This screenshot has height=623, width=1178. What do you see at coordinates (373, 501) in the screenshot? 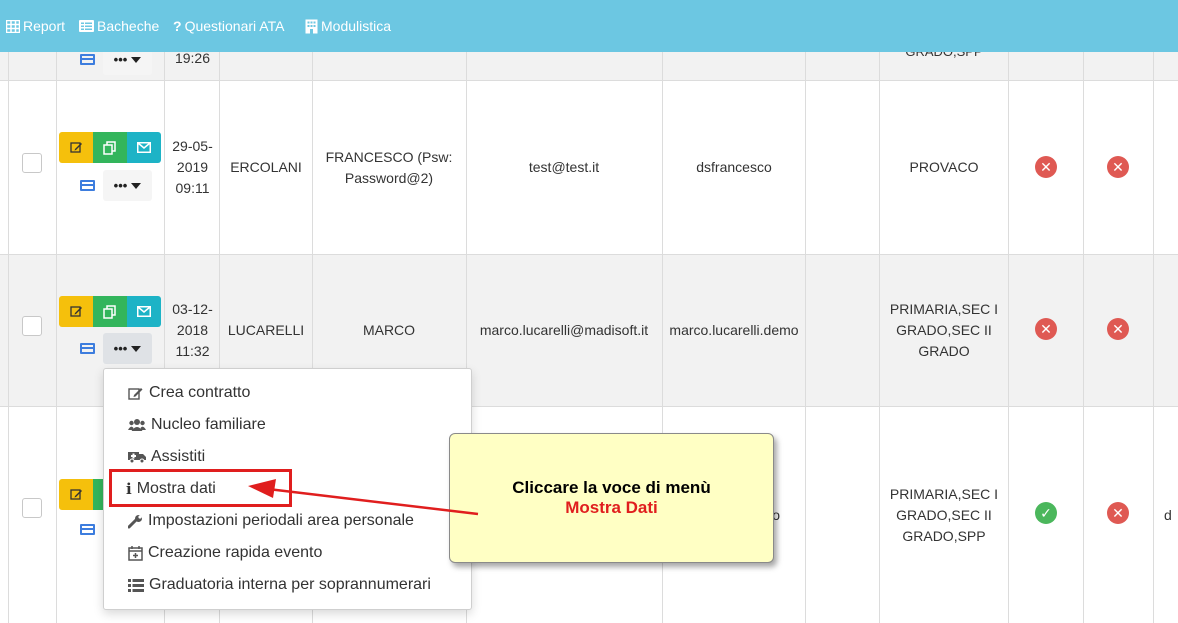
I see `arrow-line` at bounding box center [373, 501].